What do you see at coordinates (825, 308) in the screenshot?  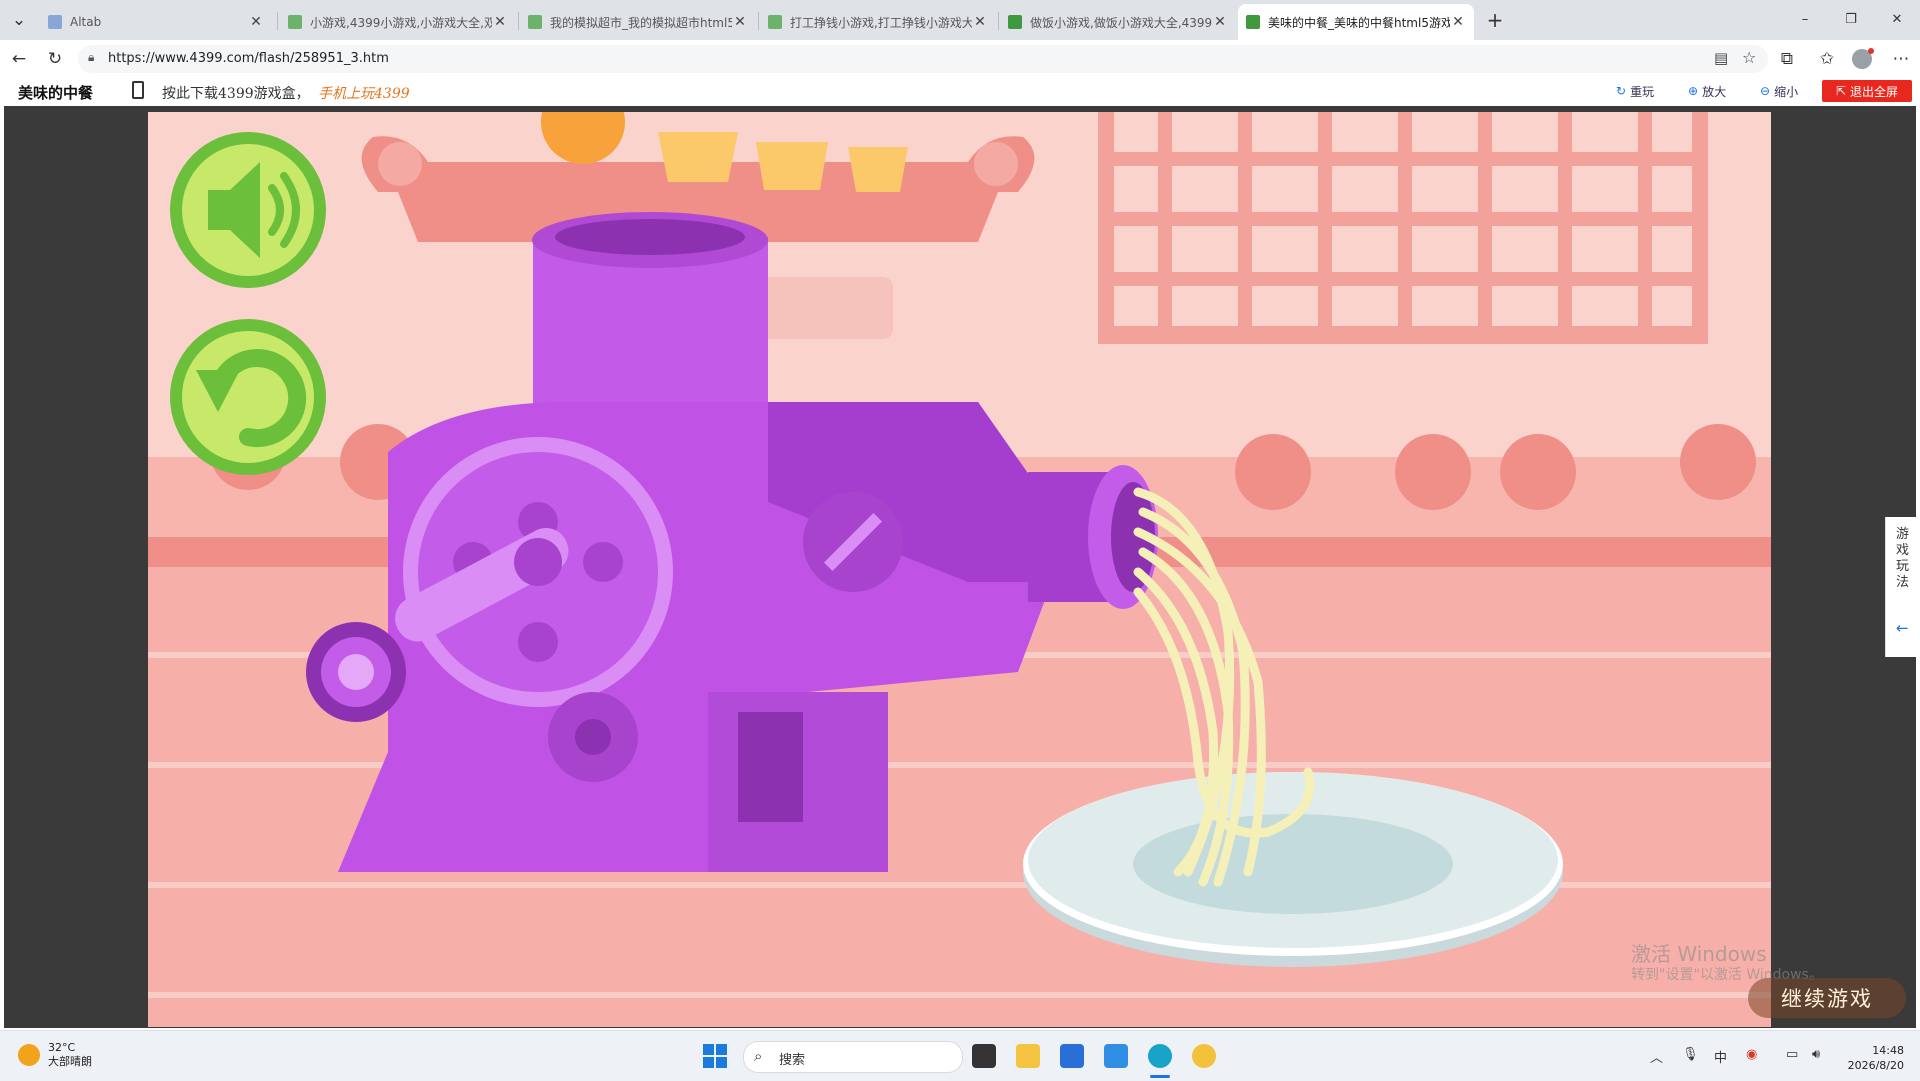 I see `wall-plaque` at bounding box center [825, 308].